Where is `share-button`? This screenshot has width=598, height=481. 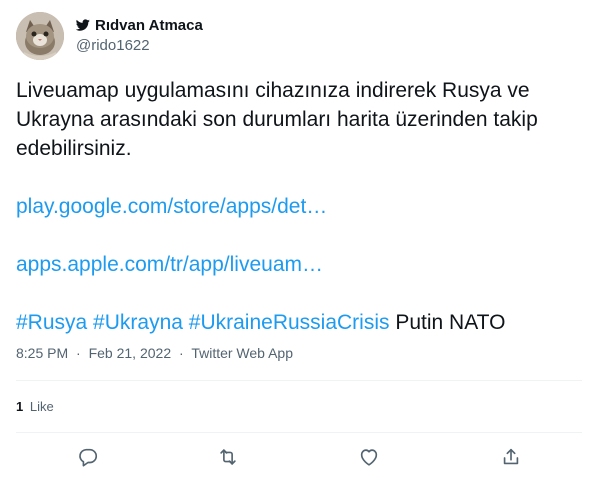 share-button is located at coordinates (511, 457).